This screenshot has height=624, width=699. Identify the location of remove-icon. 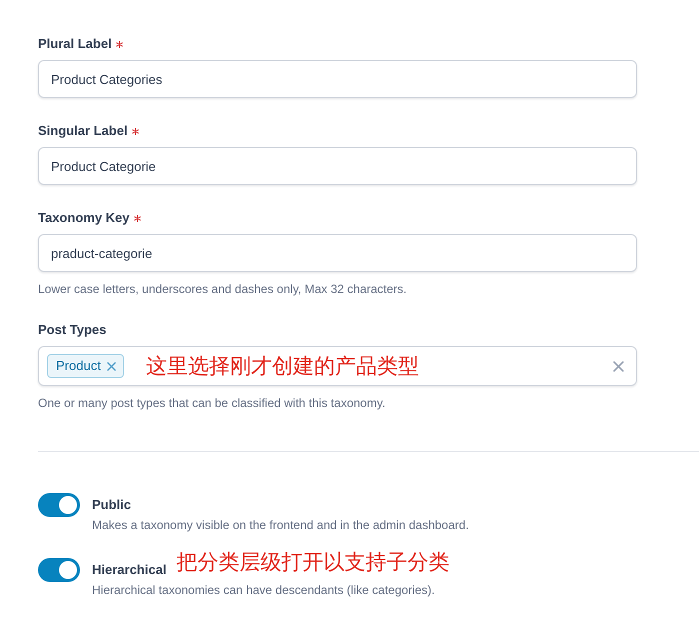
(111, 366).